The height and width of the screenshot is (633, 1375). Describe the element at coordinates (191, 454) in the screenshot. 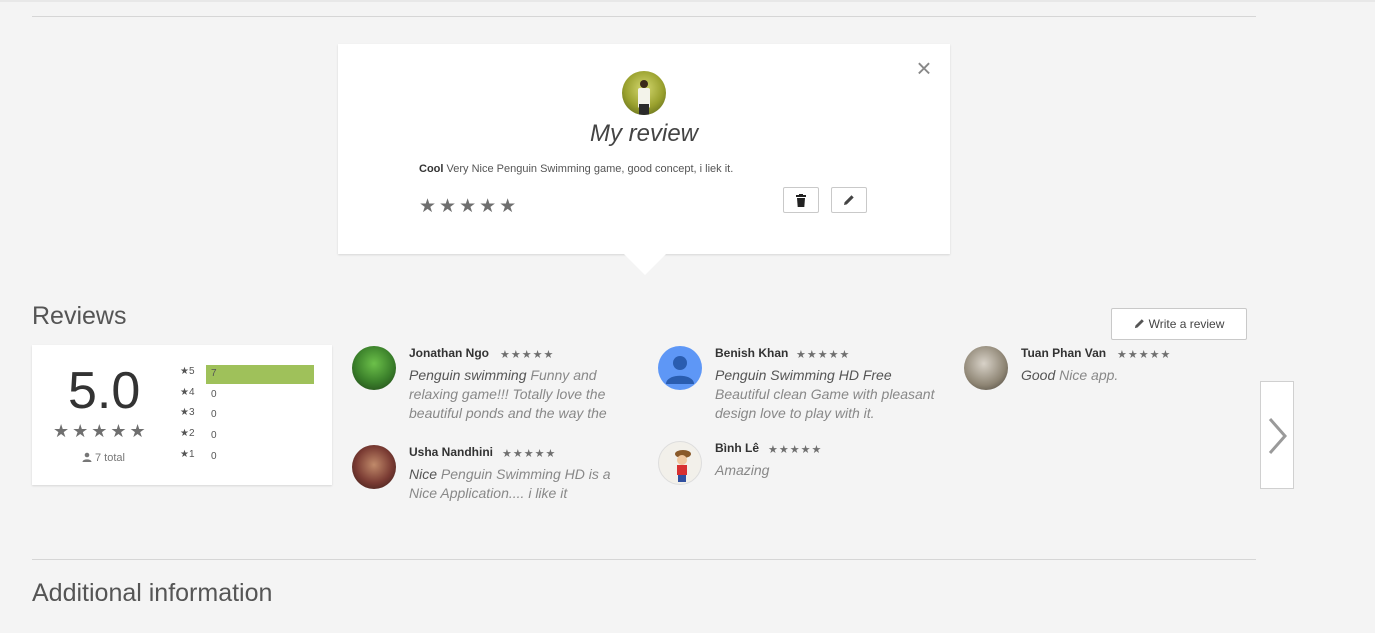

I see `histogram-label: 1` at that location.